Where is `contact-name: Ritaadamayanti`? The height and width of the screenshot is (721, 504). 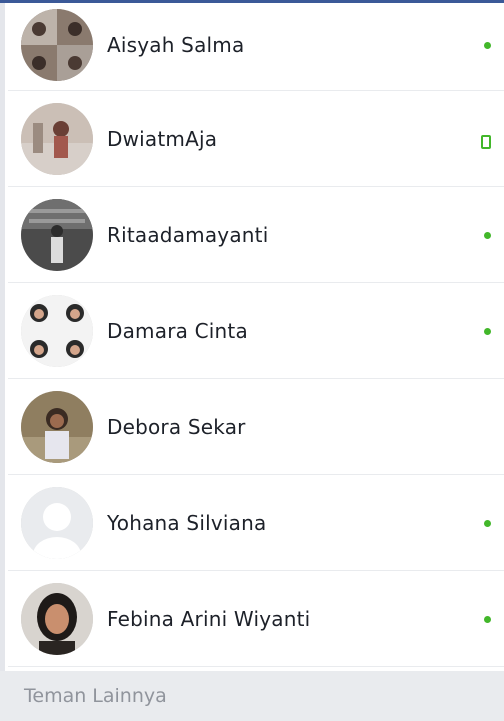
contact-name: Ritaadamayanti is located at coordinates (188, 234).